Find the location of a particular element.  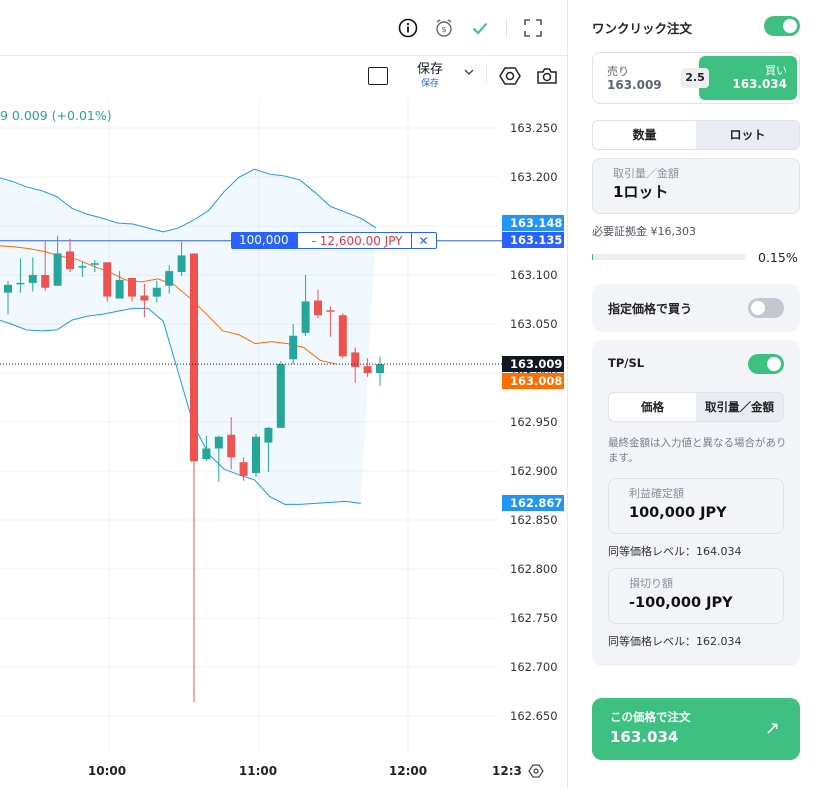

tpsl-label: TP/SL is located at coordinates (626, 363).